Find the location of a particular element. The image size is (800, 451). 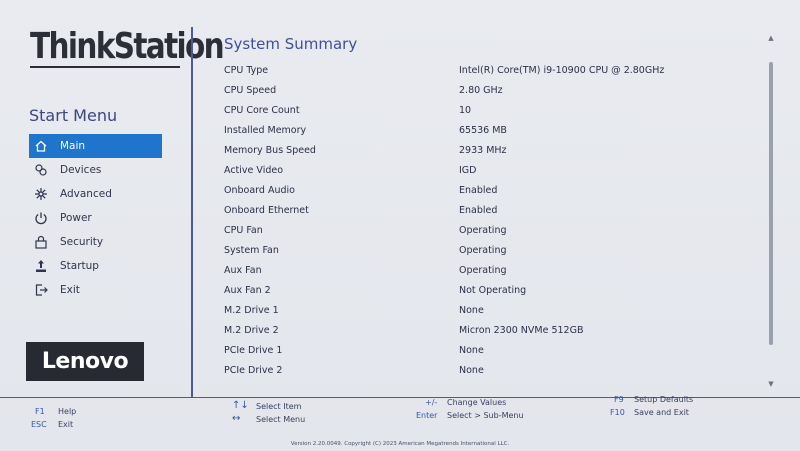

up-down-arrows-icon: ↑↓ is located at coordinates (240, 405).